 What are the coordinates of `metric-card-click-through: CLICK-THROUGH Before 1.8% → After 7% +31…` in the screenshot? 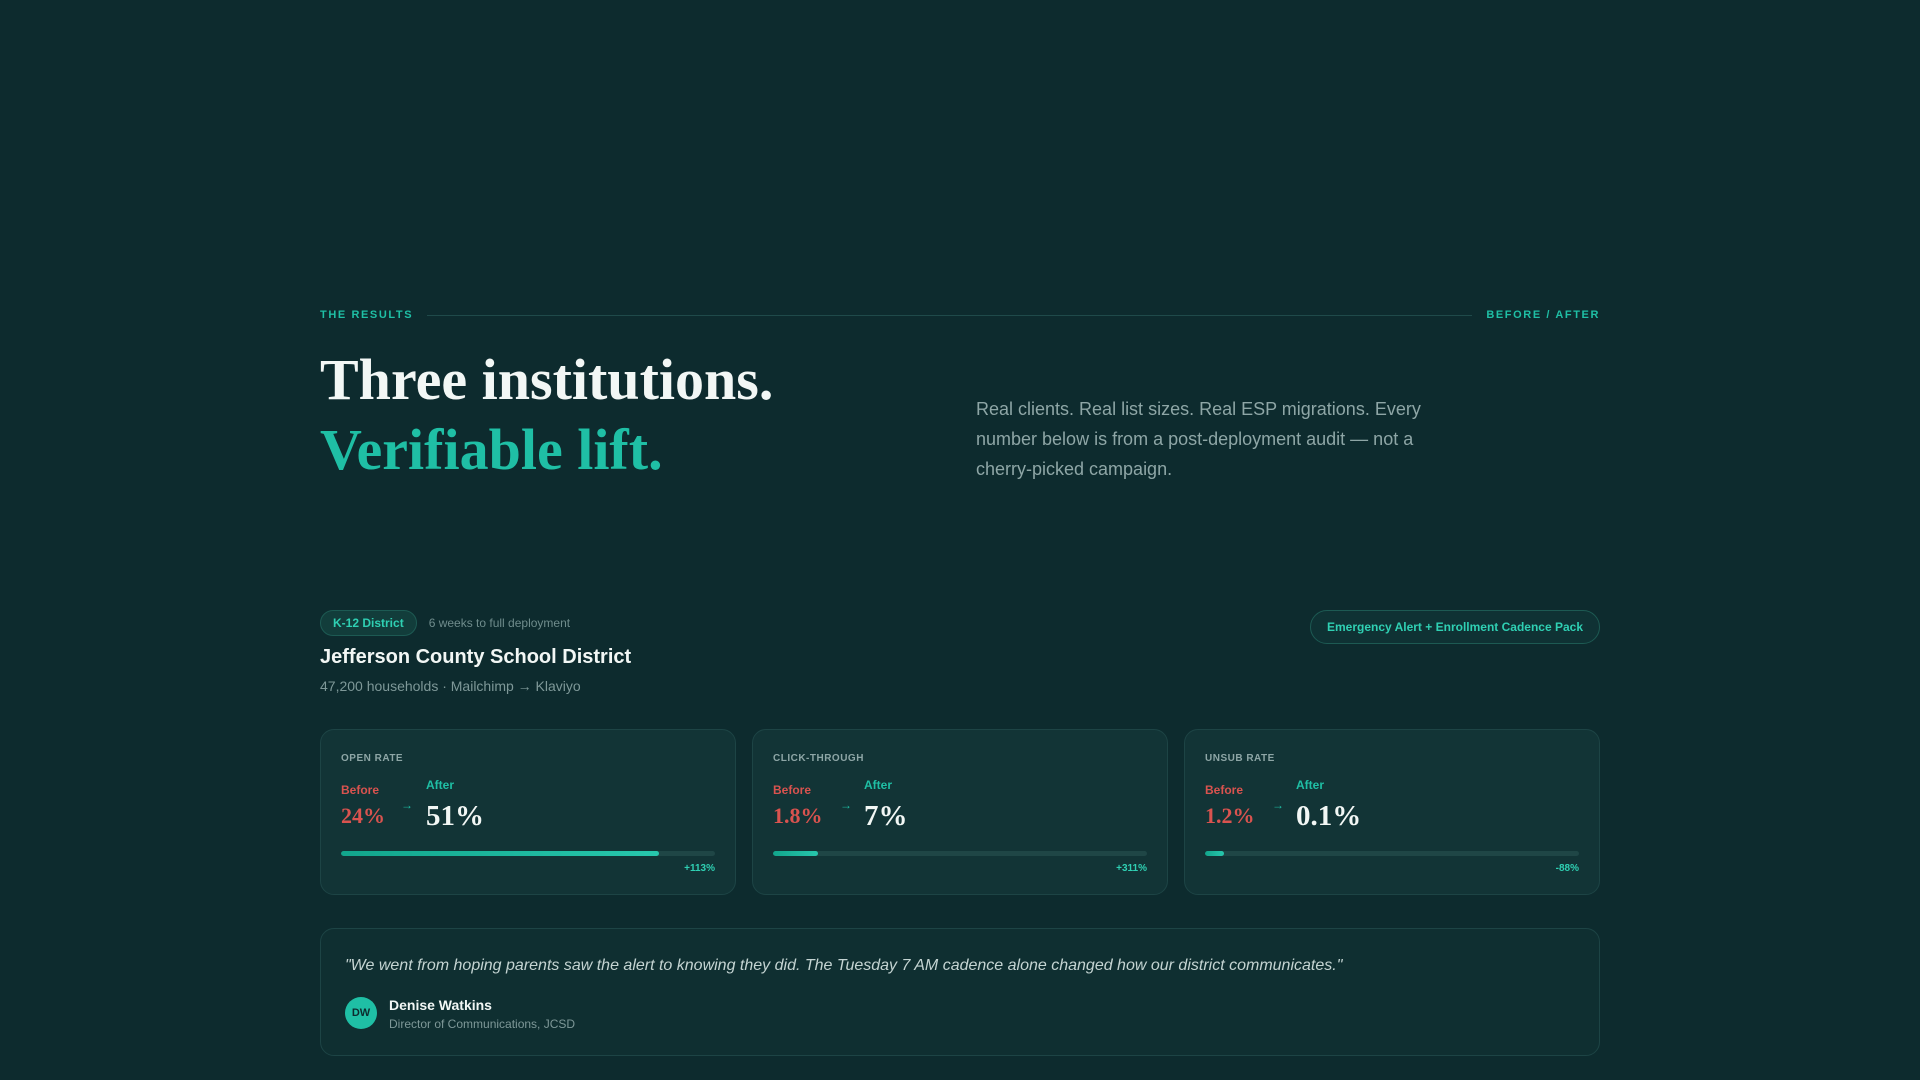 It's located at (960, 812).